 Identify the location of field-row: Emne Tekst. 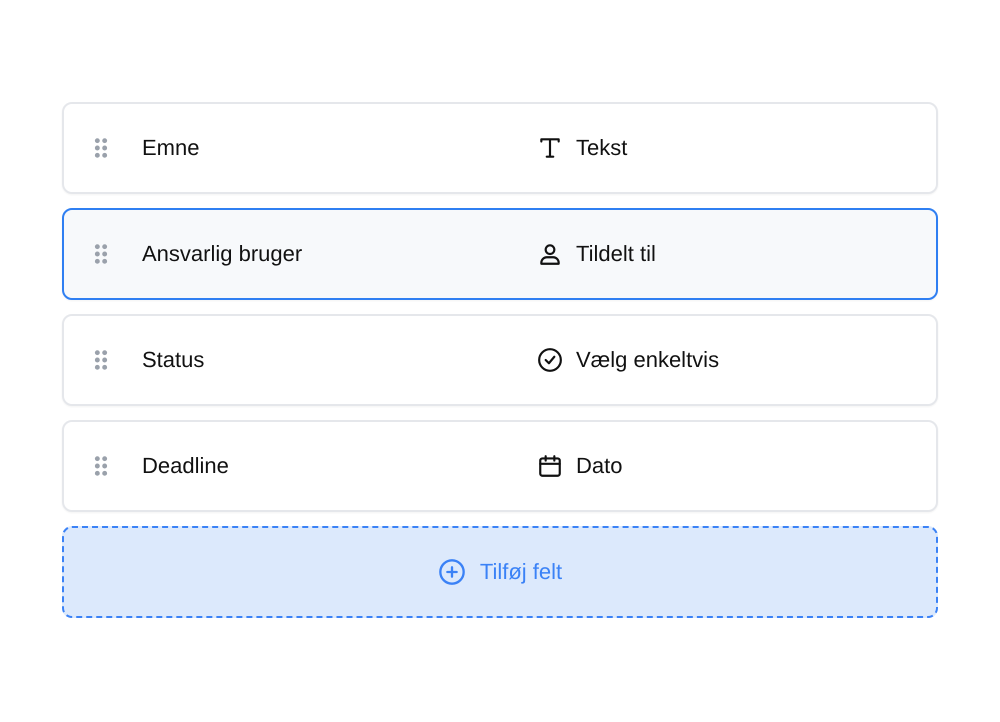
(500, 148).